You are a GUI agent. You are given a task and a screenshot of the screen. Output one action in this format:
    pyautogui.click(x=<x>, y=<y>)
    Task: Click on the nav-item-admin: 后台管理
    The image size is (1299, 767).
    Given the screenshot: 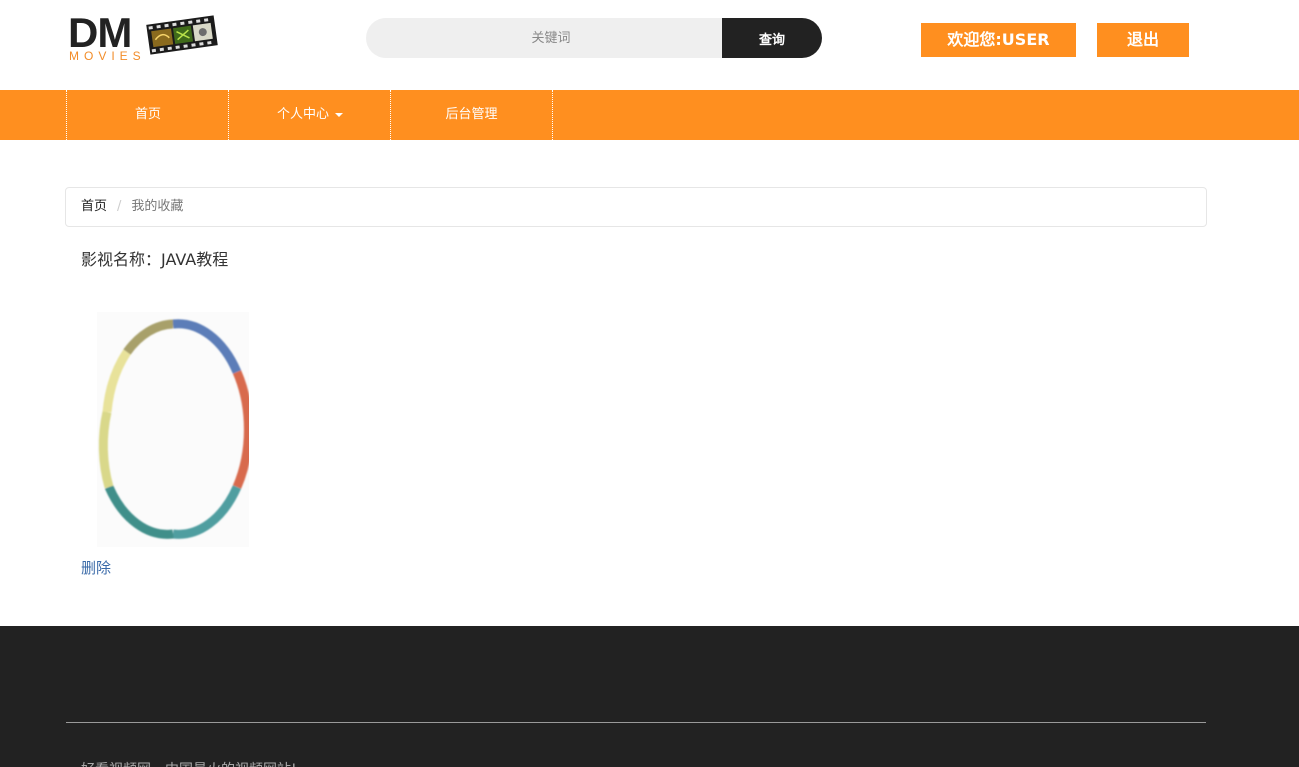 What is the action you would take?
    pyautogui.click(x=471, y=115)
    